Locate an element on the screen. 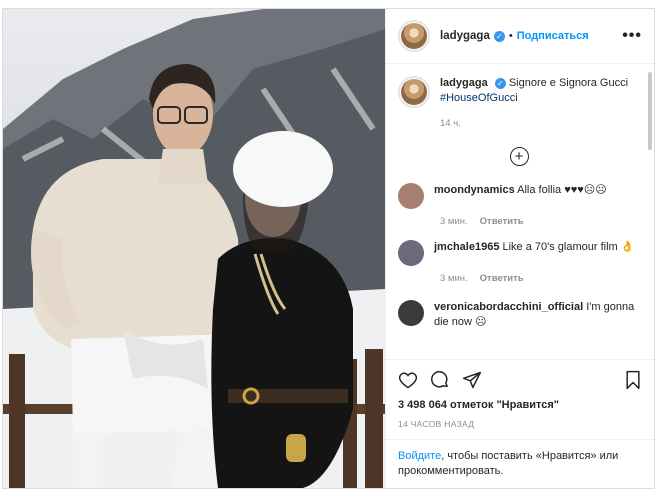 The height and width of the screenshot is (496, 663). comment-username: veronicabordacchini_official is located at coordinates (508, 307).